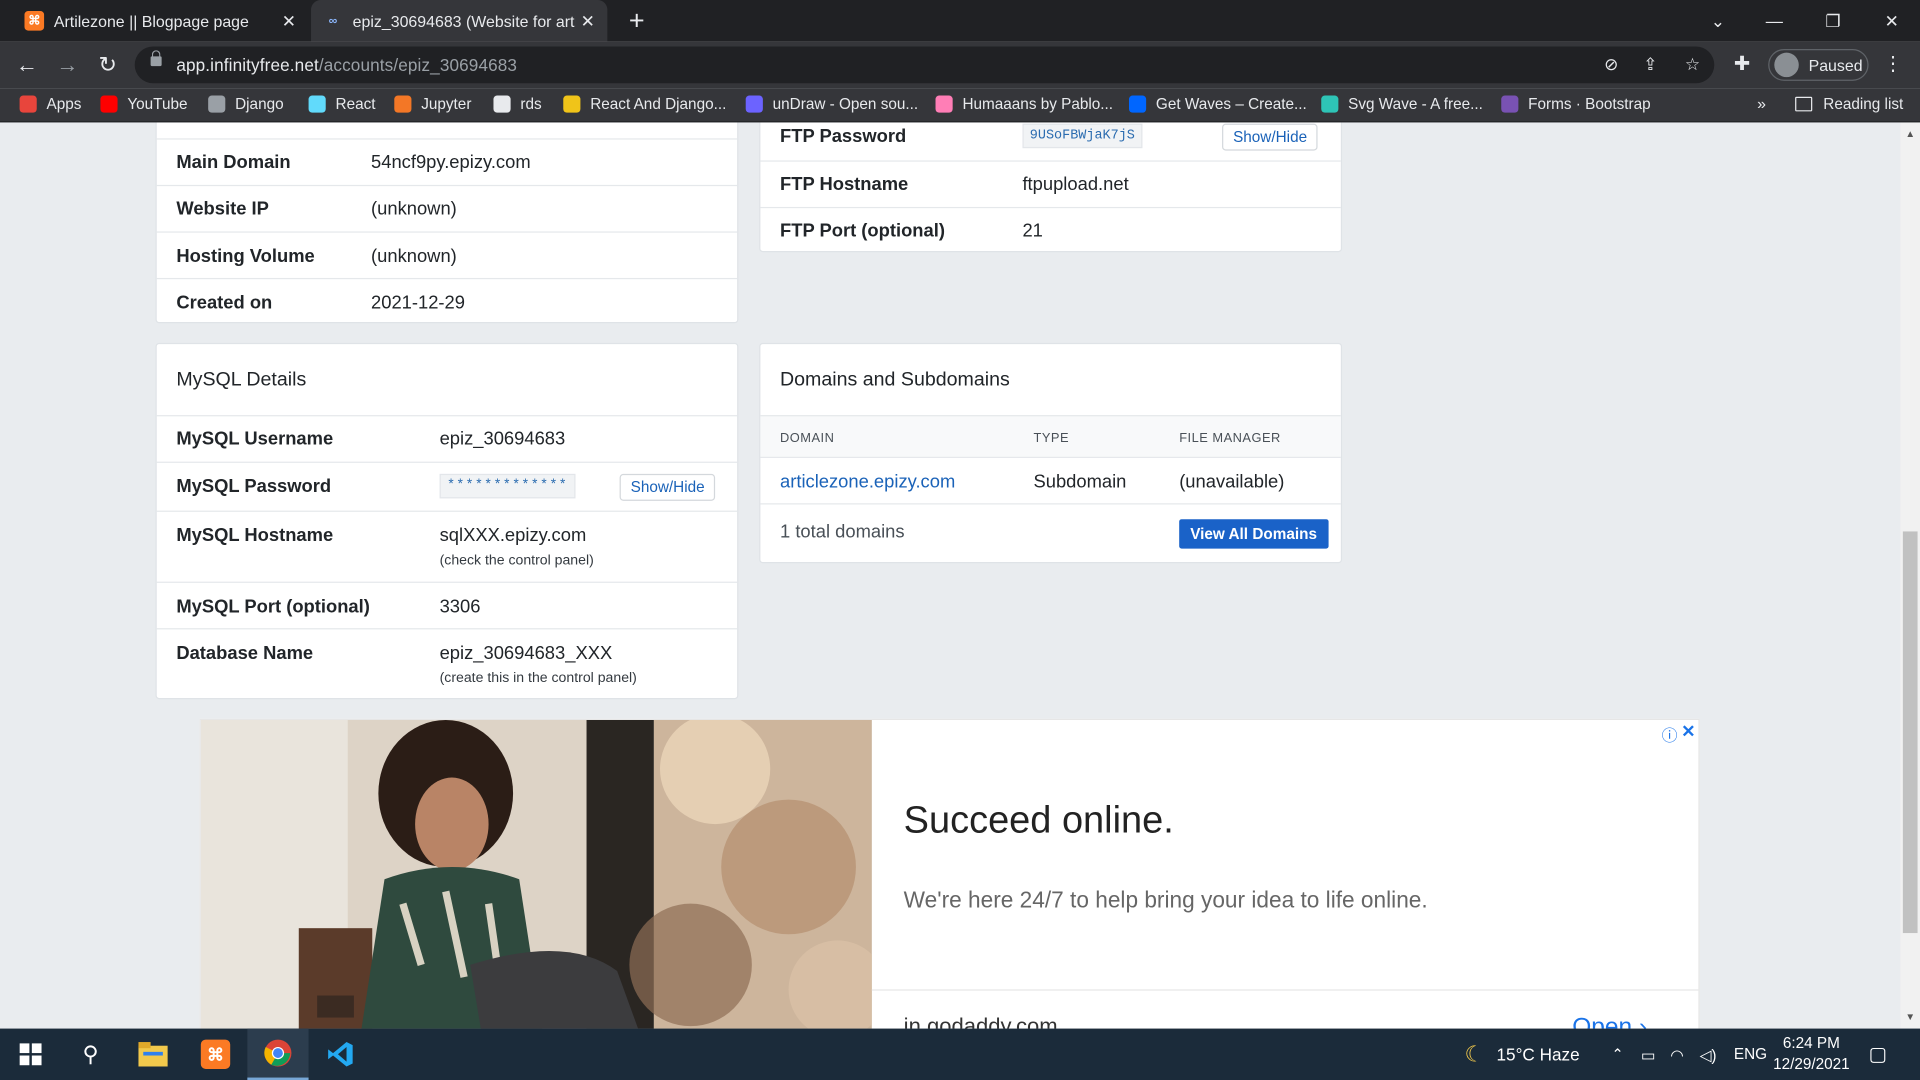 This screenshot has height=1080, width=1920. What do you see at coordinates (152, 1054) in the screenshot?
I see `file-explorer-icon` at bounding box center [152, 1054].